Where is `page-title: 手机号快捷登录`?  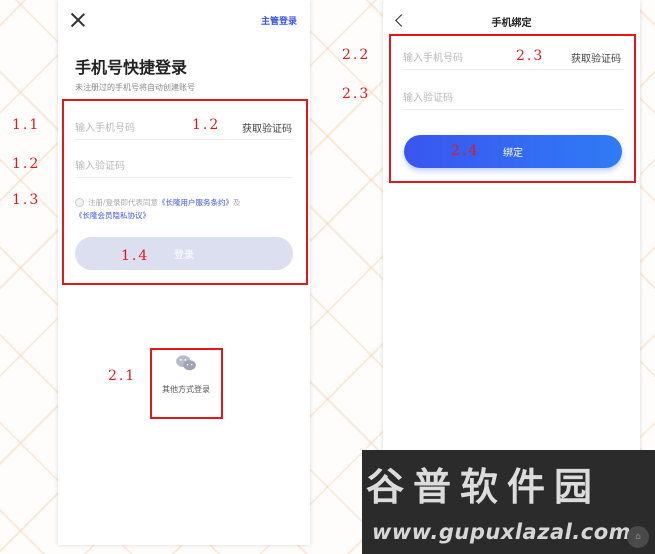
page-title: 手机号快捷登录 is located at coordinates (131, 67).